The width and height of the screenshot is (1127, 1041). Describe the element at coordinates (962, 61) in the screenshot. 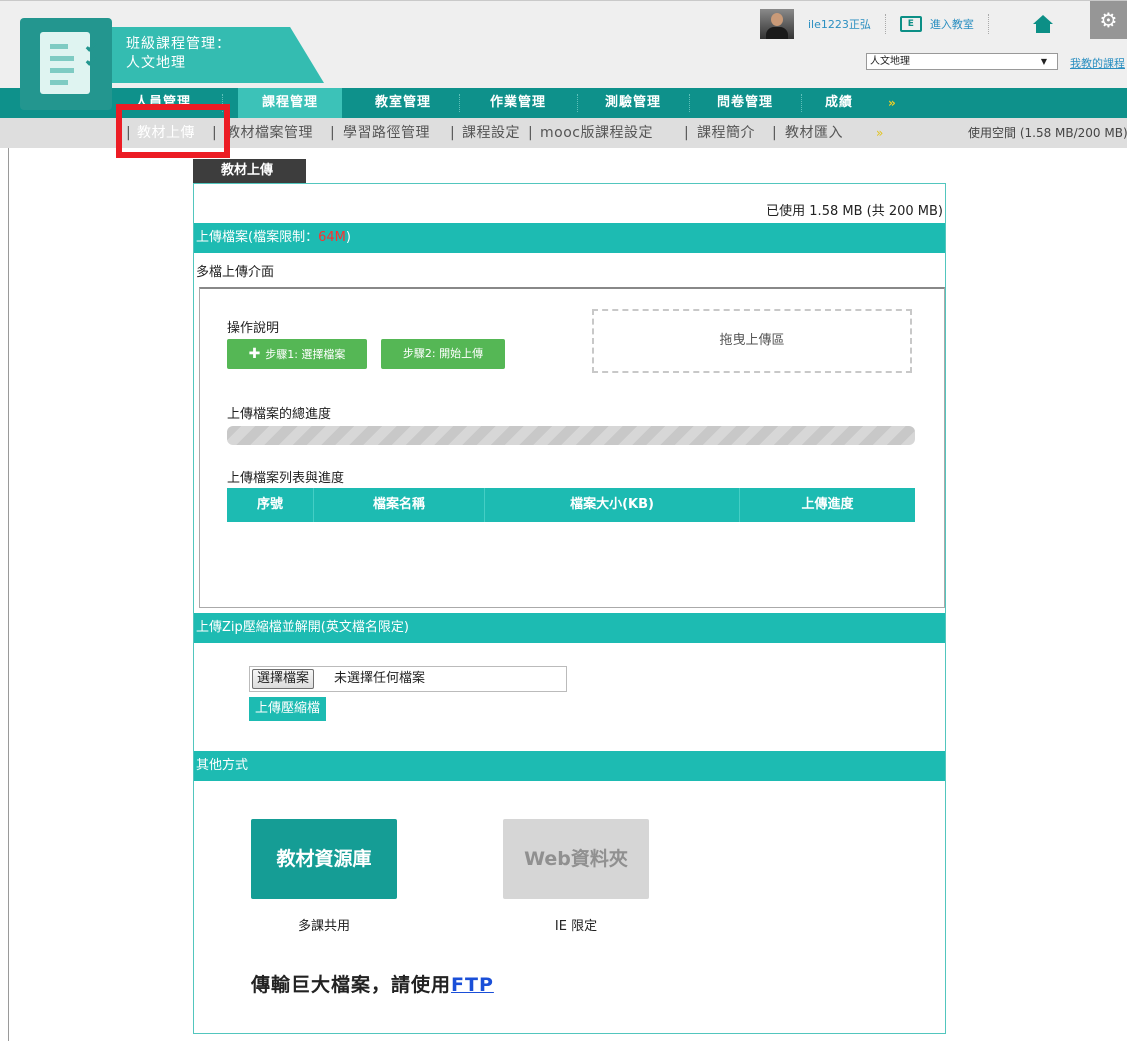

I see `course-select: 人文地理 ▼` at that location.